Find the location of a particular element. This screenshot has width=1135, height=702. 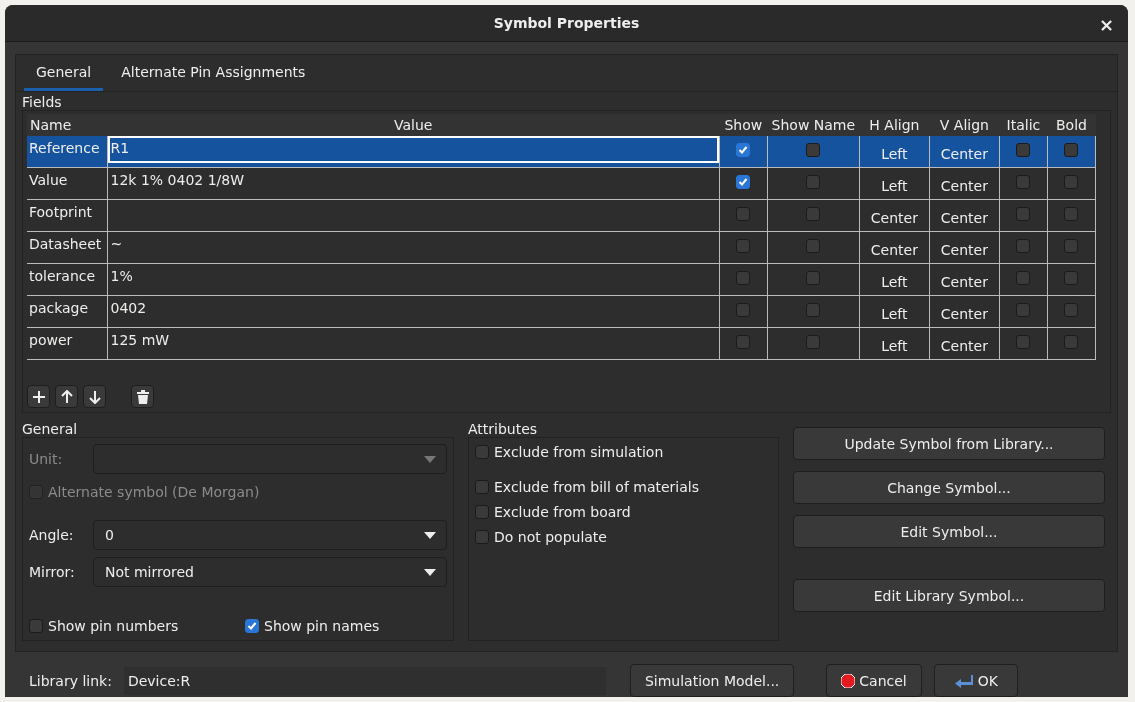

return-arrow-icon is located at coordinates (963, 680).